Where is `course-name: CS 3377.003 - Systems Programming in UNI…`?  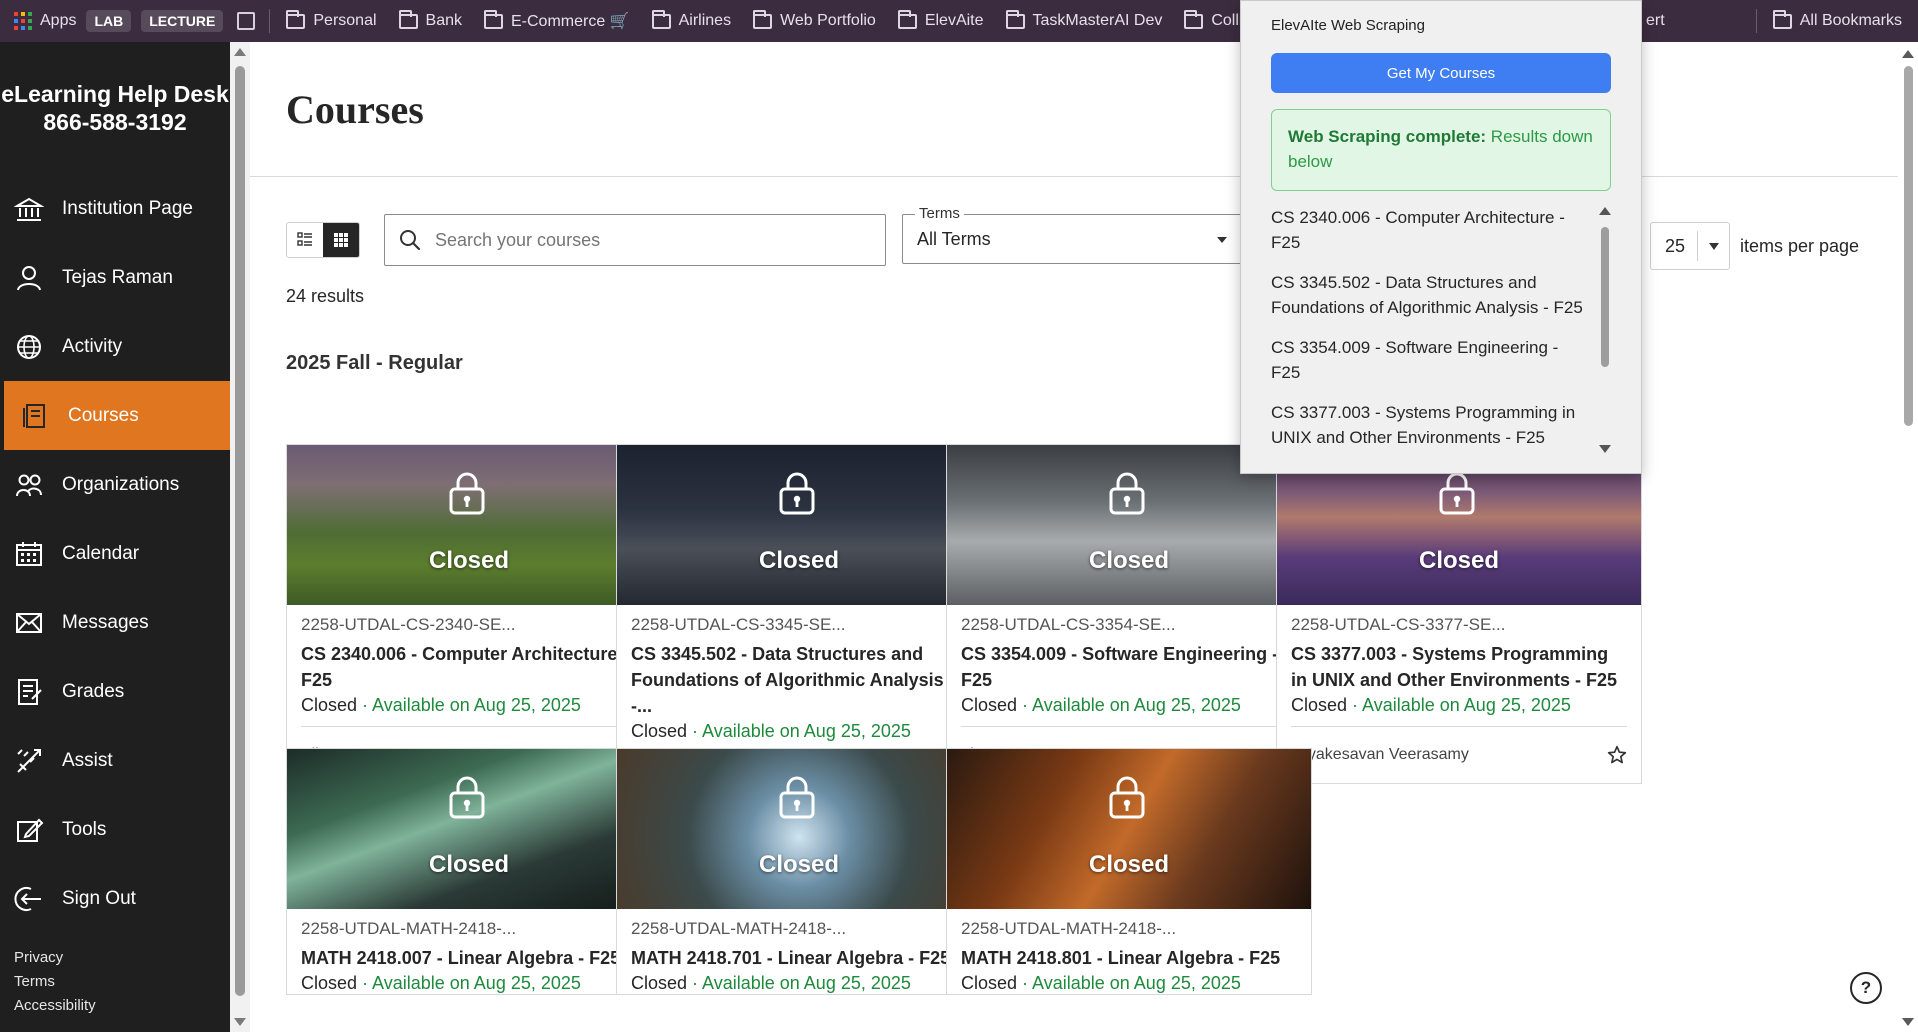
course-name: CS 3377.003 - Systems Programming in UNI… is located at coordinates (1459, 667).